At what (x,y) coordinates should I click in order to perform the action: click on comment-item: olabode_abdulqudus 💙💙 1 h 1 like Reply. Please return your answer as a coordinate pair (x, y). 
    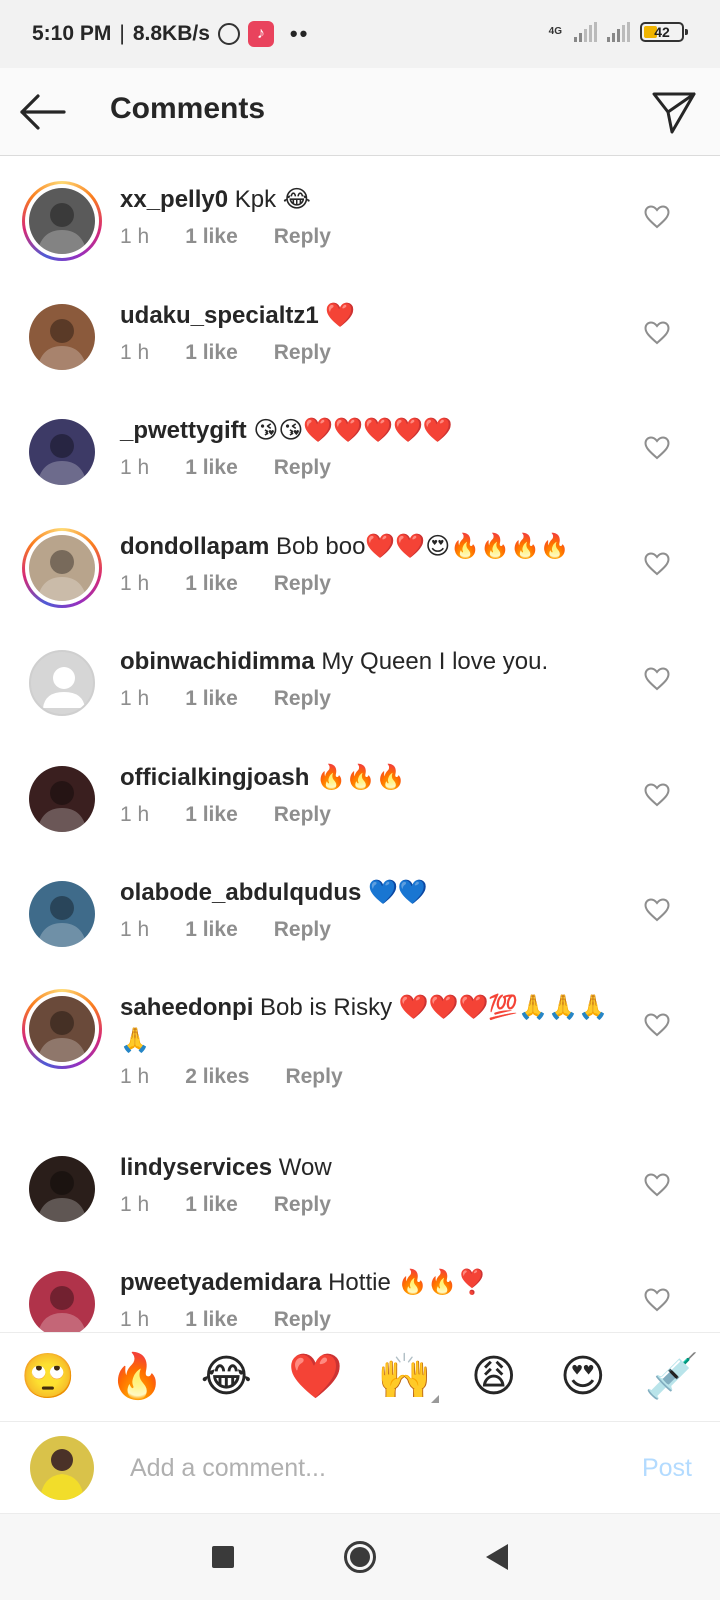
    Looking at the image, I should click on (360, 907).